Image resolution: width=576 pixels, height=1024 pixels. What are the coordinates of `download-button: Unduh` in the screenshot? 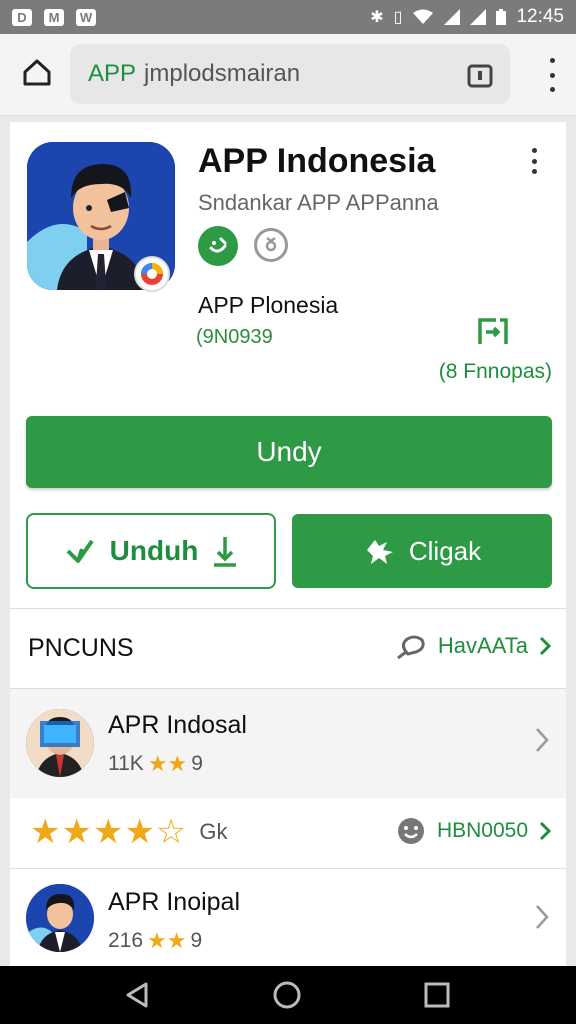 It's located at (151, 551).